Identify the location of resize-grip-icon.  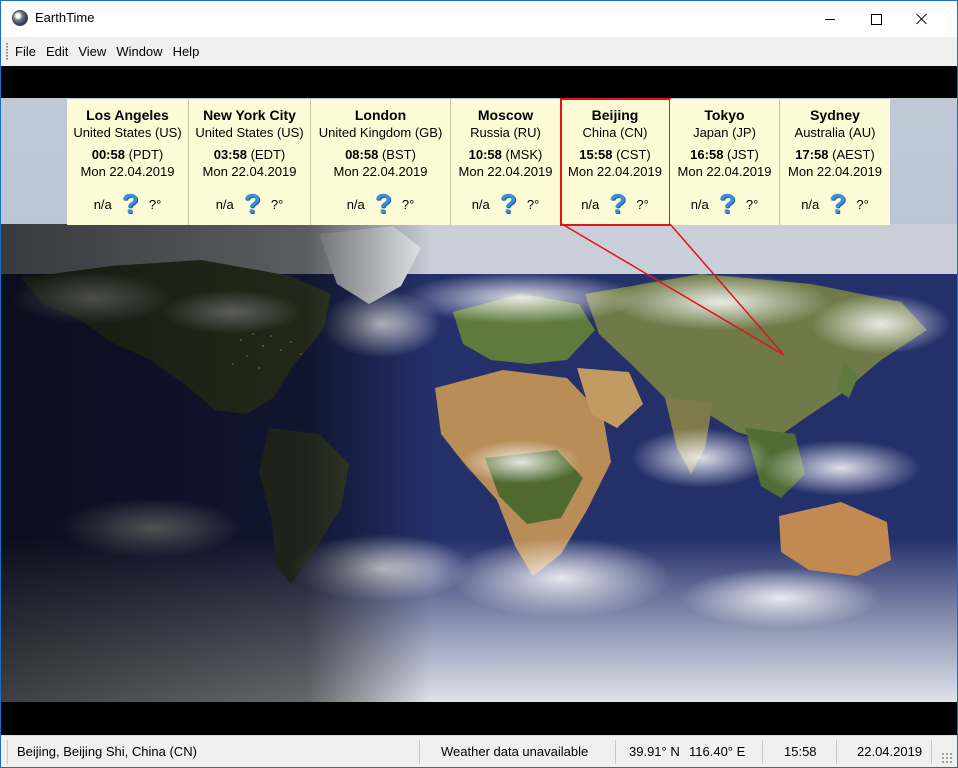
(947, 758).